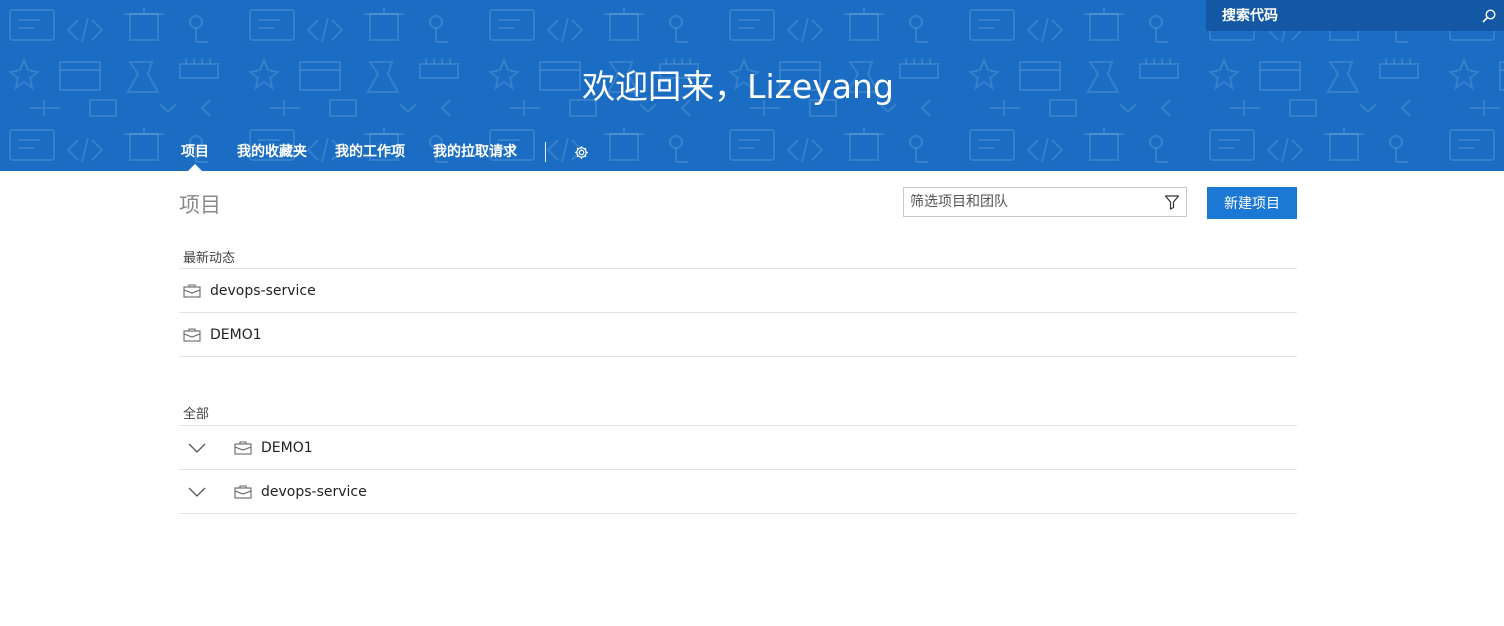  I want to click on code-search-box, so click(1355, 15).